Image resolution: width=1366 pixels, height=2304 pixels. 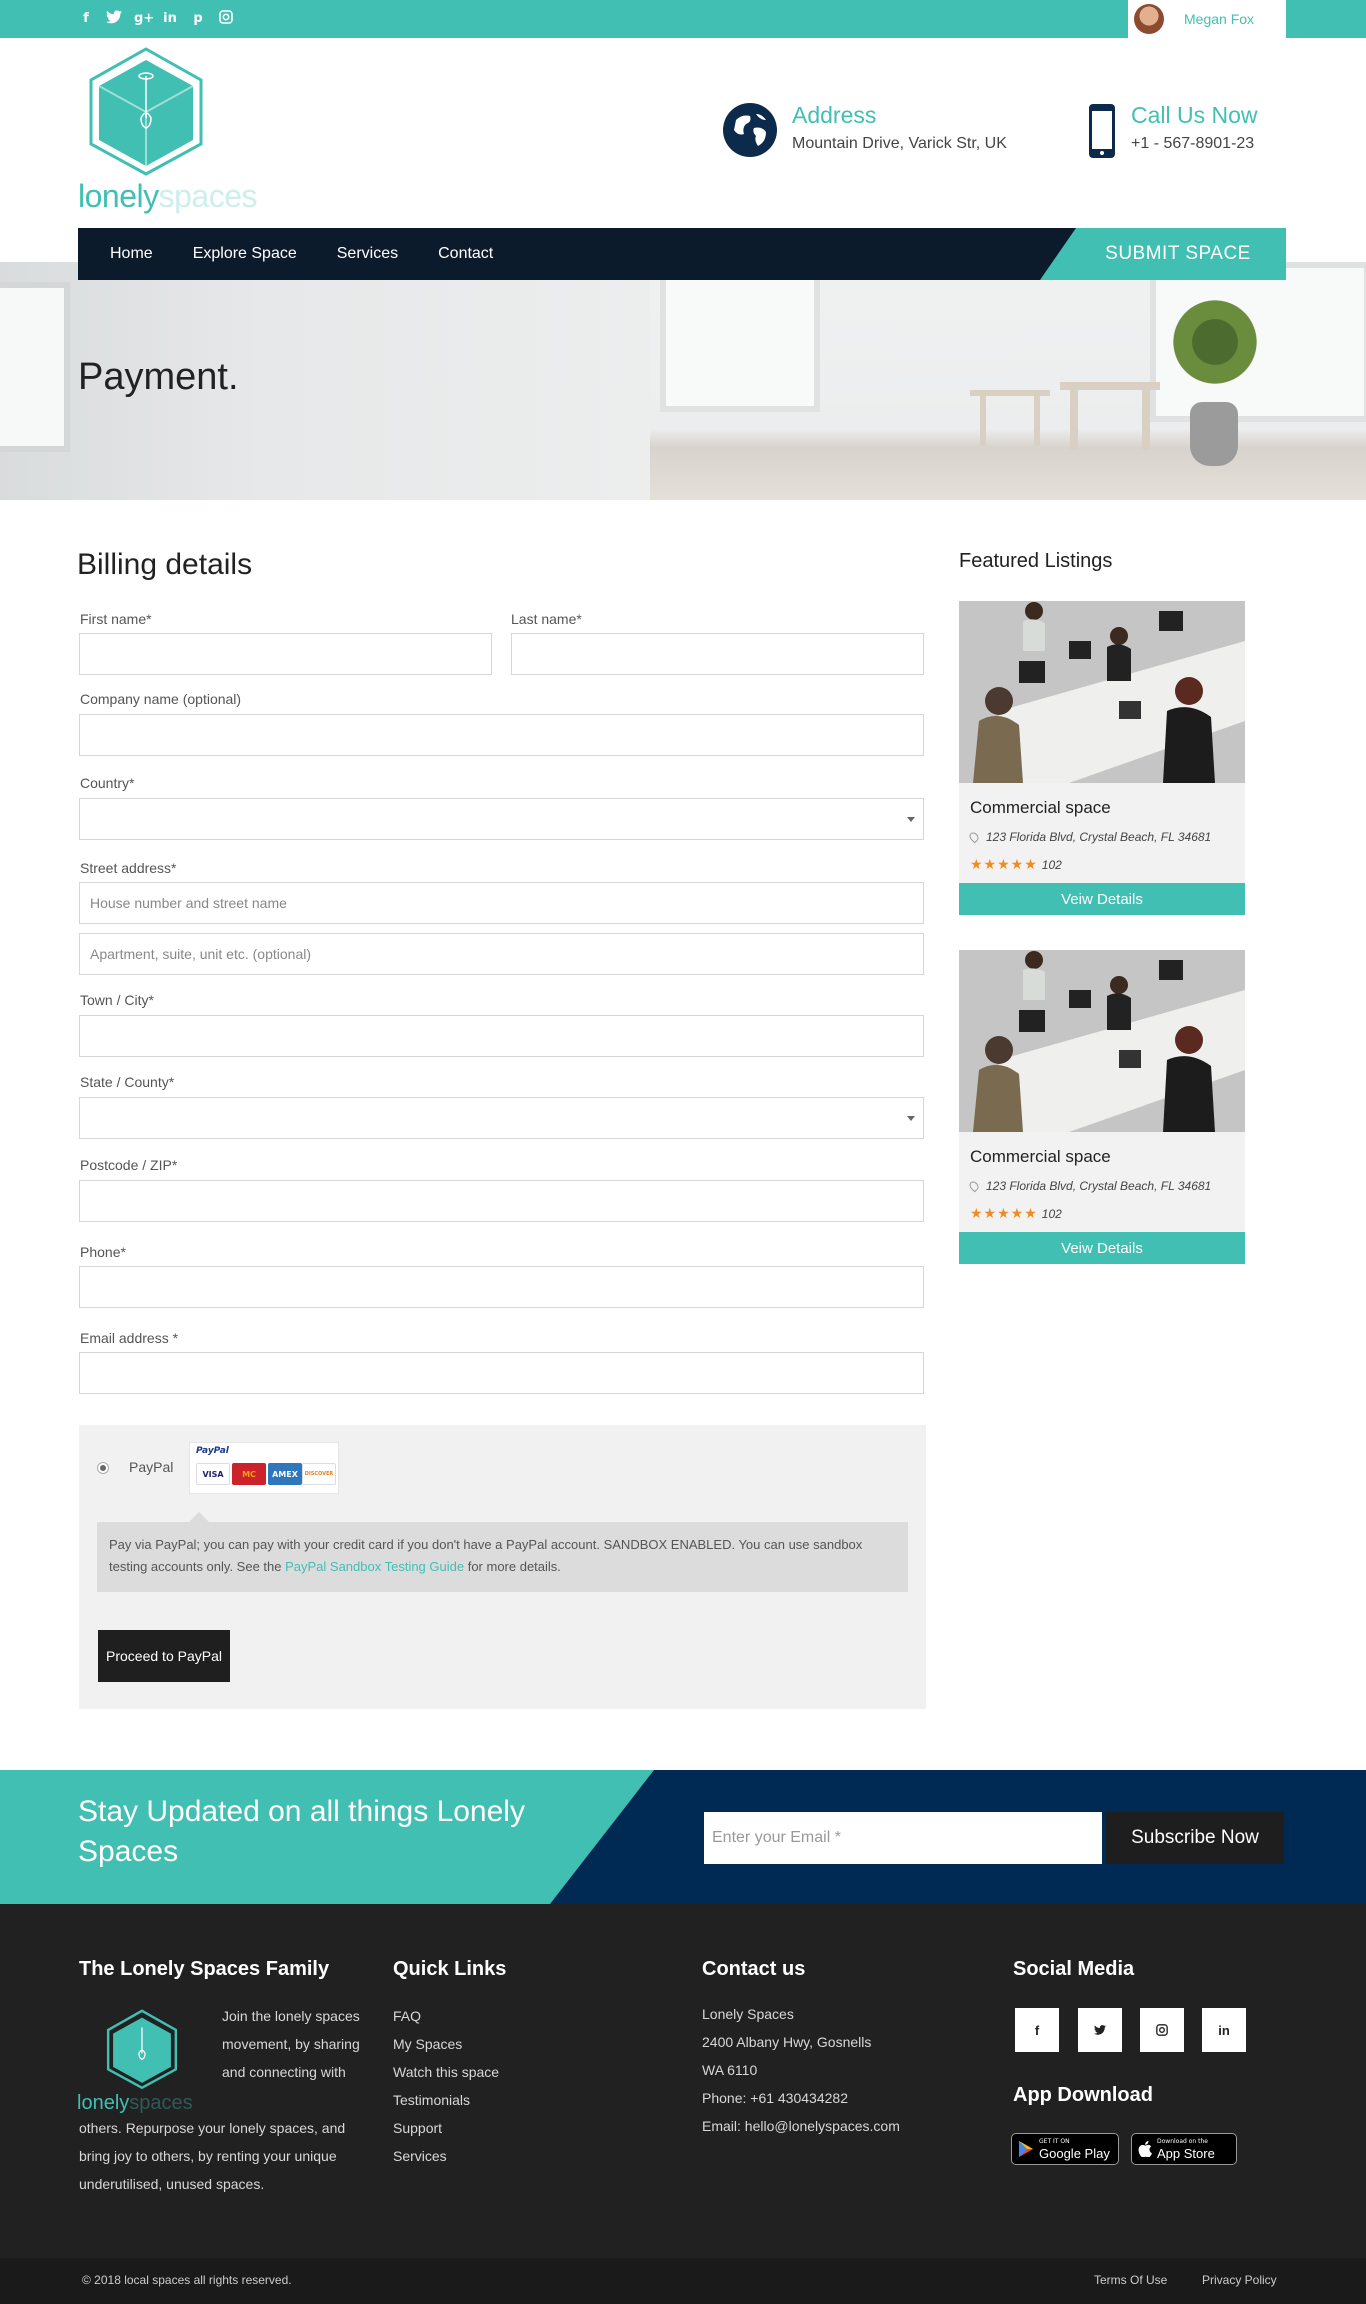 I want to click on footer-twitter-icon, so click(x=1100, y=2030).